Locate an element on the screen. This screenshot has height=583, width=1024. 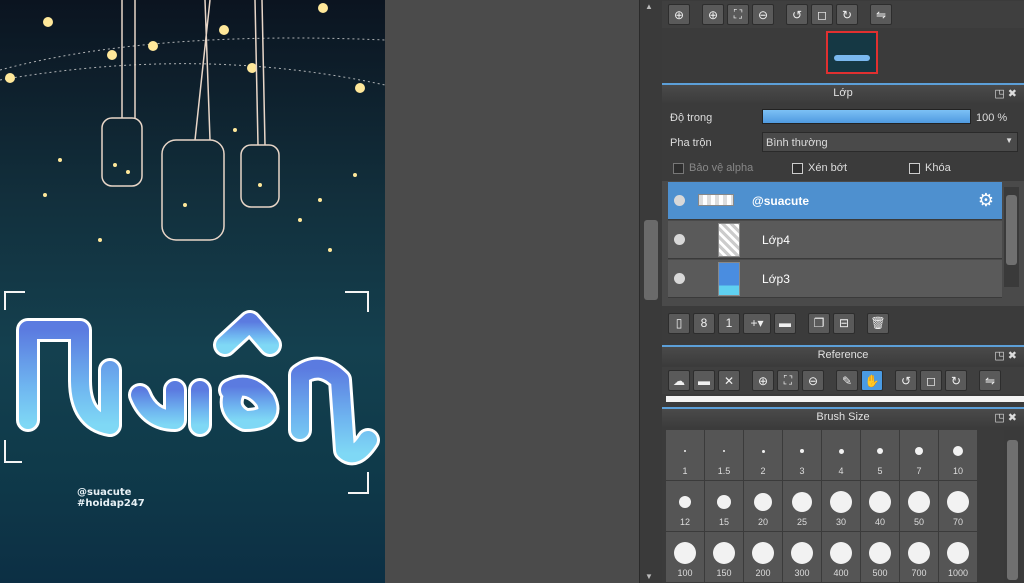
hand-icon: ✋ is located at coordinates (872, 380).